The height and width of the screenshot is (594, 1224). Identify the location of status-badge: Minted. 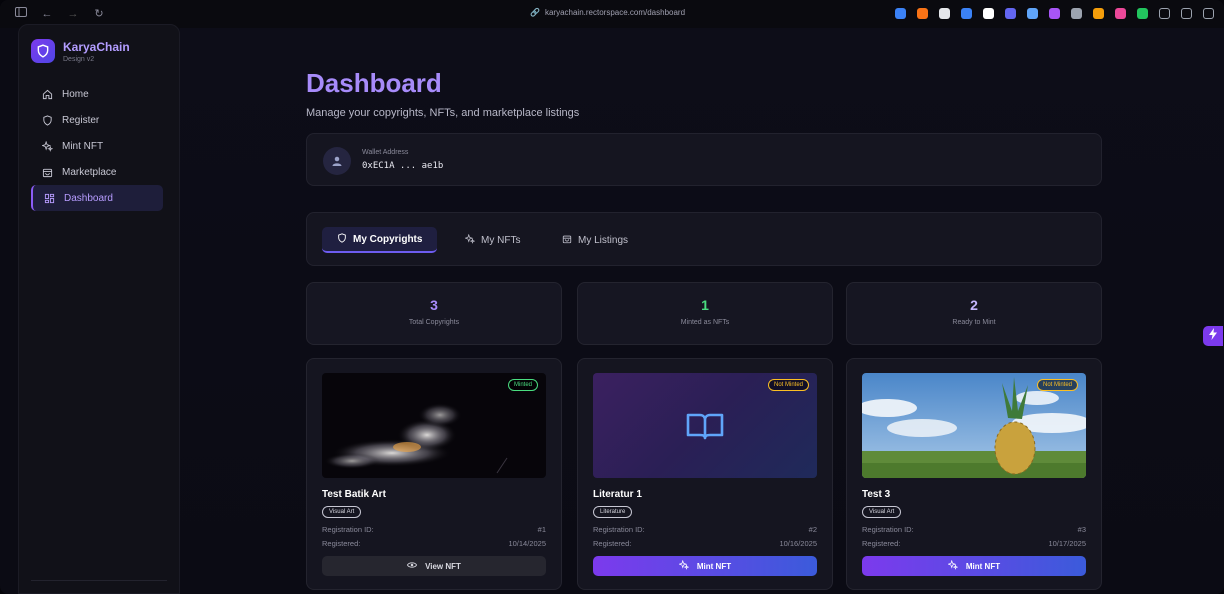
(522, 385).